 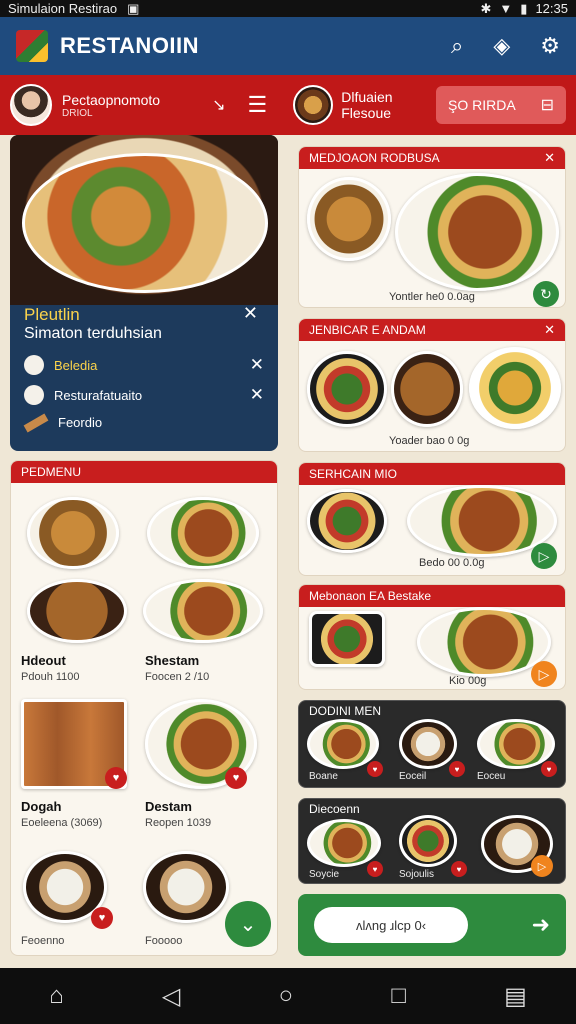 I want to click on profile-name: Pectaopnomoto, so click(x=111, y=99).